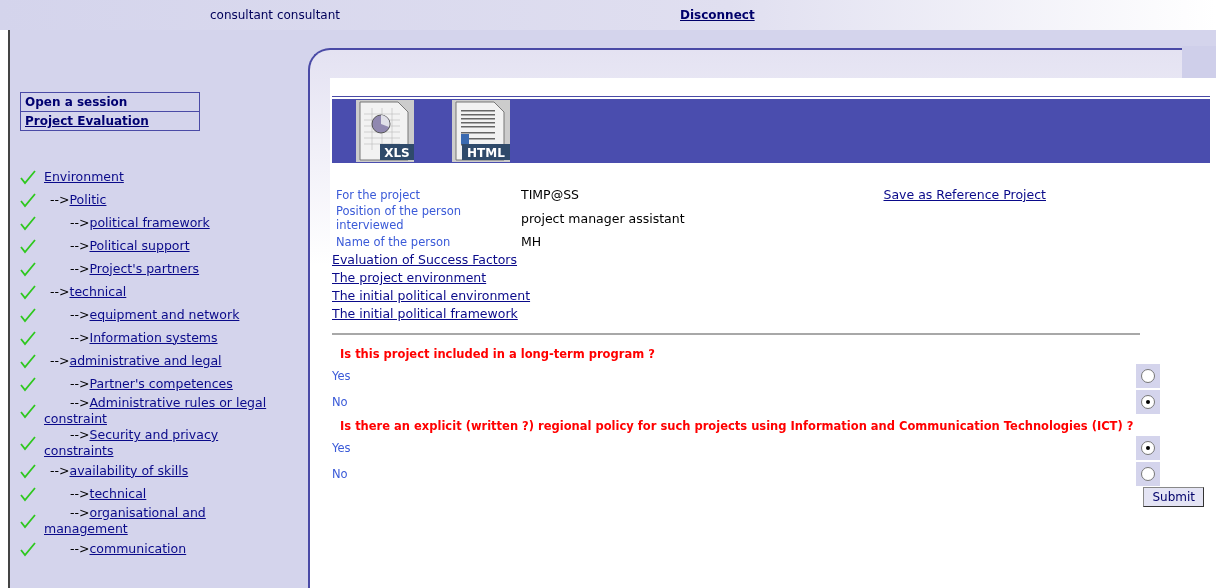 The width and height of the screenshot is (1216, 588). What do you see at coordinates (425, 260) in the screenshot?
I see `breadcrumb-link: Evaluation of Success Factors` at bounding box center [425, 260].